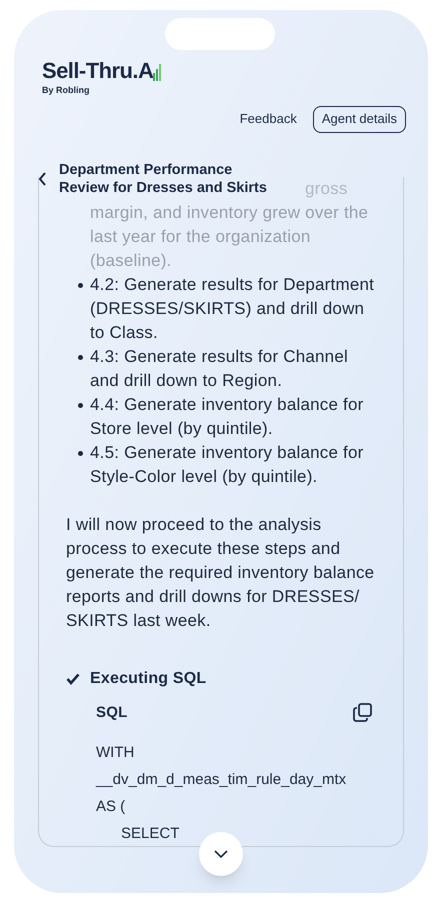 The width and height of the screenshot is (438, 905). I want to click on agent-details-button: Agent details, so click(359, 119).